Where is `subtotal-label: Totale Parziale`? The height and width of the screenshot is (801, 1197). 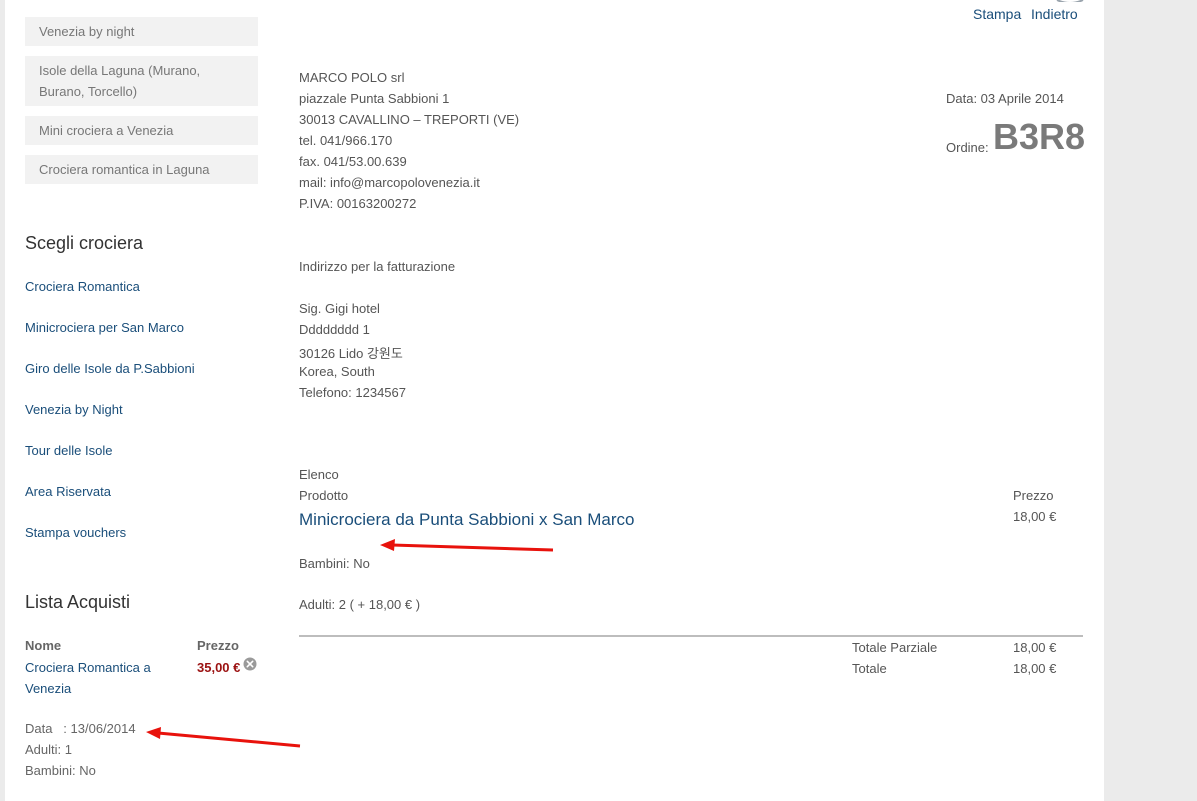 subtotal-label: Totale Parziale is located at coordinates (895, 647).